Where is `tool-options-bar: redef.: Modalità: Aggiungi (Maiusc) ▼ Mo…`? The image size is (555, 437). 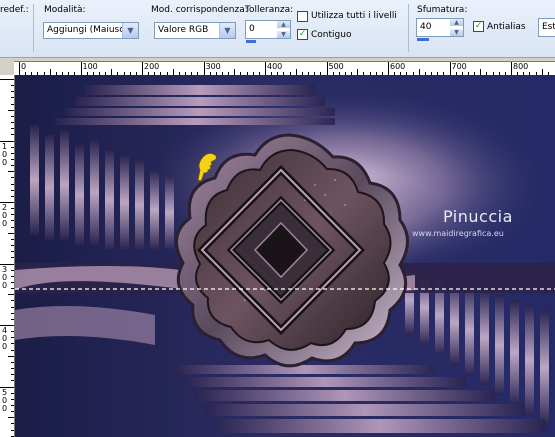
tool-options-bar: redef.: Modalità: Aggiungi (Maiusc) ▼ Mo… is located at coordinates (277, 29).